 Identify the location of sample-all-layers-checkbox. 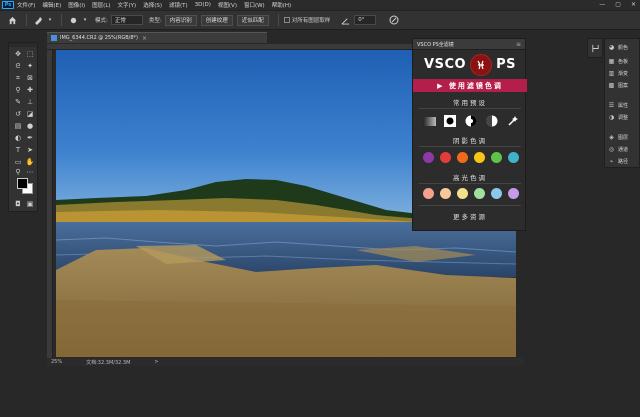
(286, 20).